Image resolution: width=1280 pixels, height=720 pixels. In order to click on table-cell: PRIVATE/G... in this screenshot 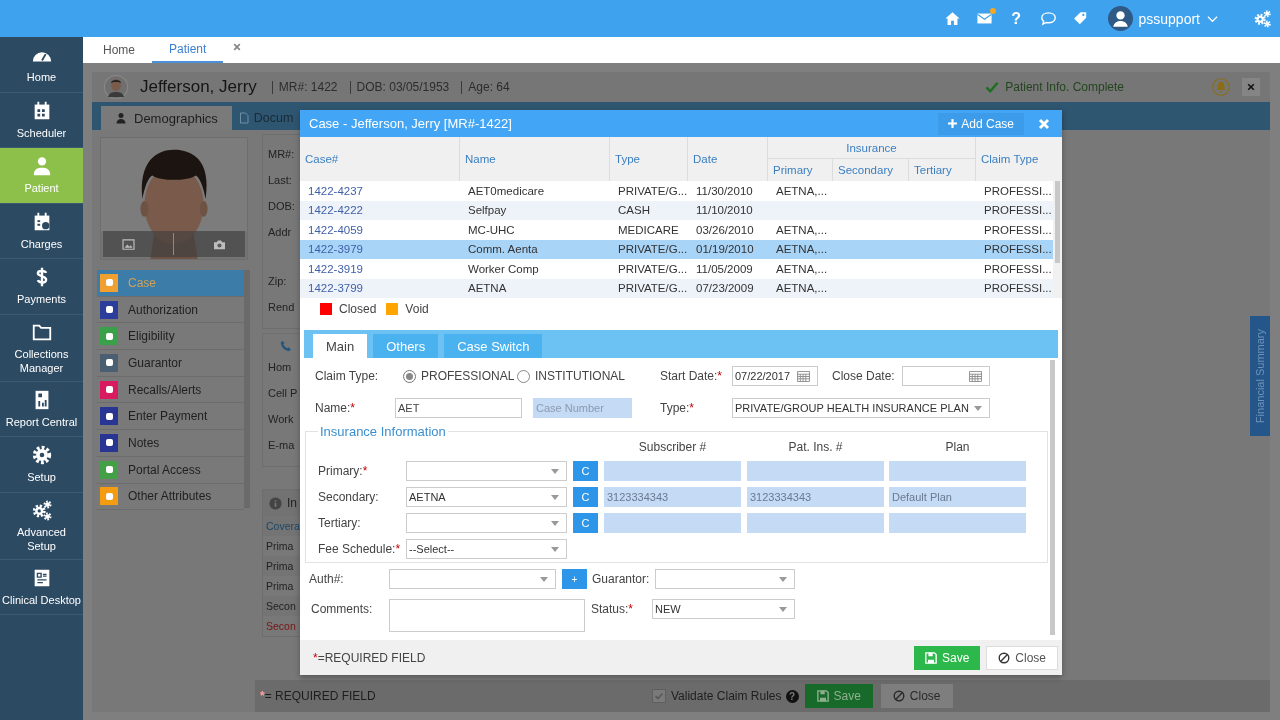, I will do `click(653, 249)`.